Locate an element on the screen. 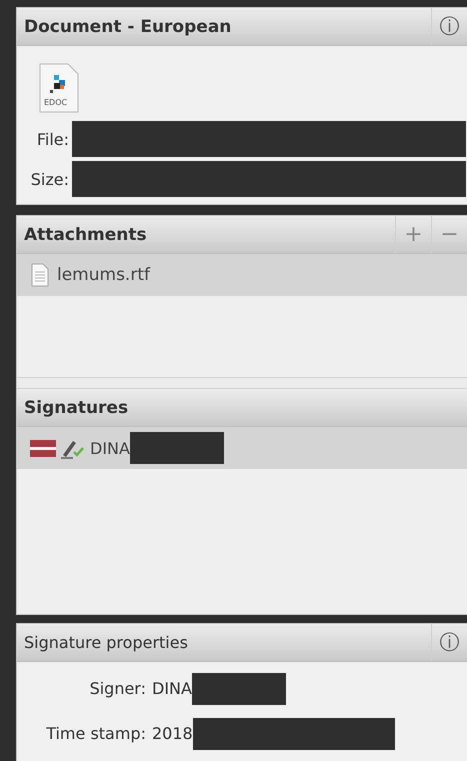 The width and height of the screenshot is (467, 761). panel-title: Signatures is located at coordinates (76, 408).